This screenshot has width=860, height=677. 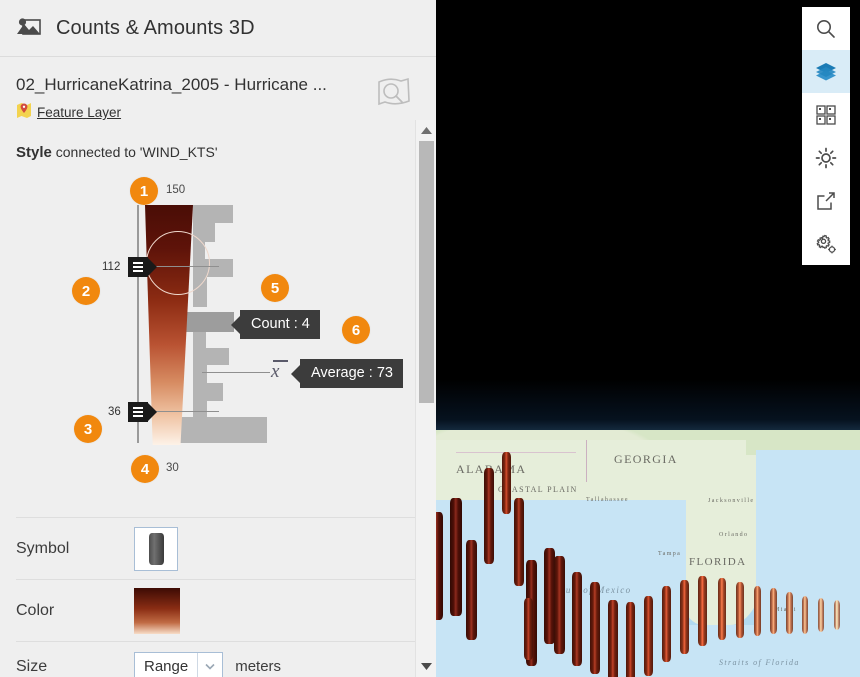 I want to click on basemap-gallery-icon, so click(x=826, y=114).